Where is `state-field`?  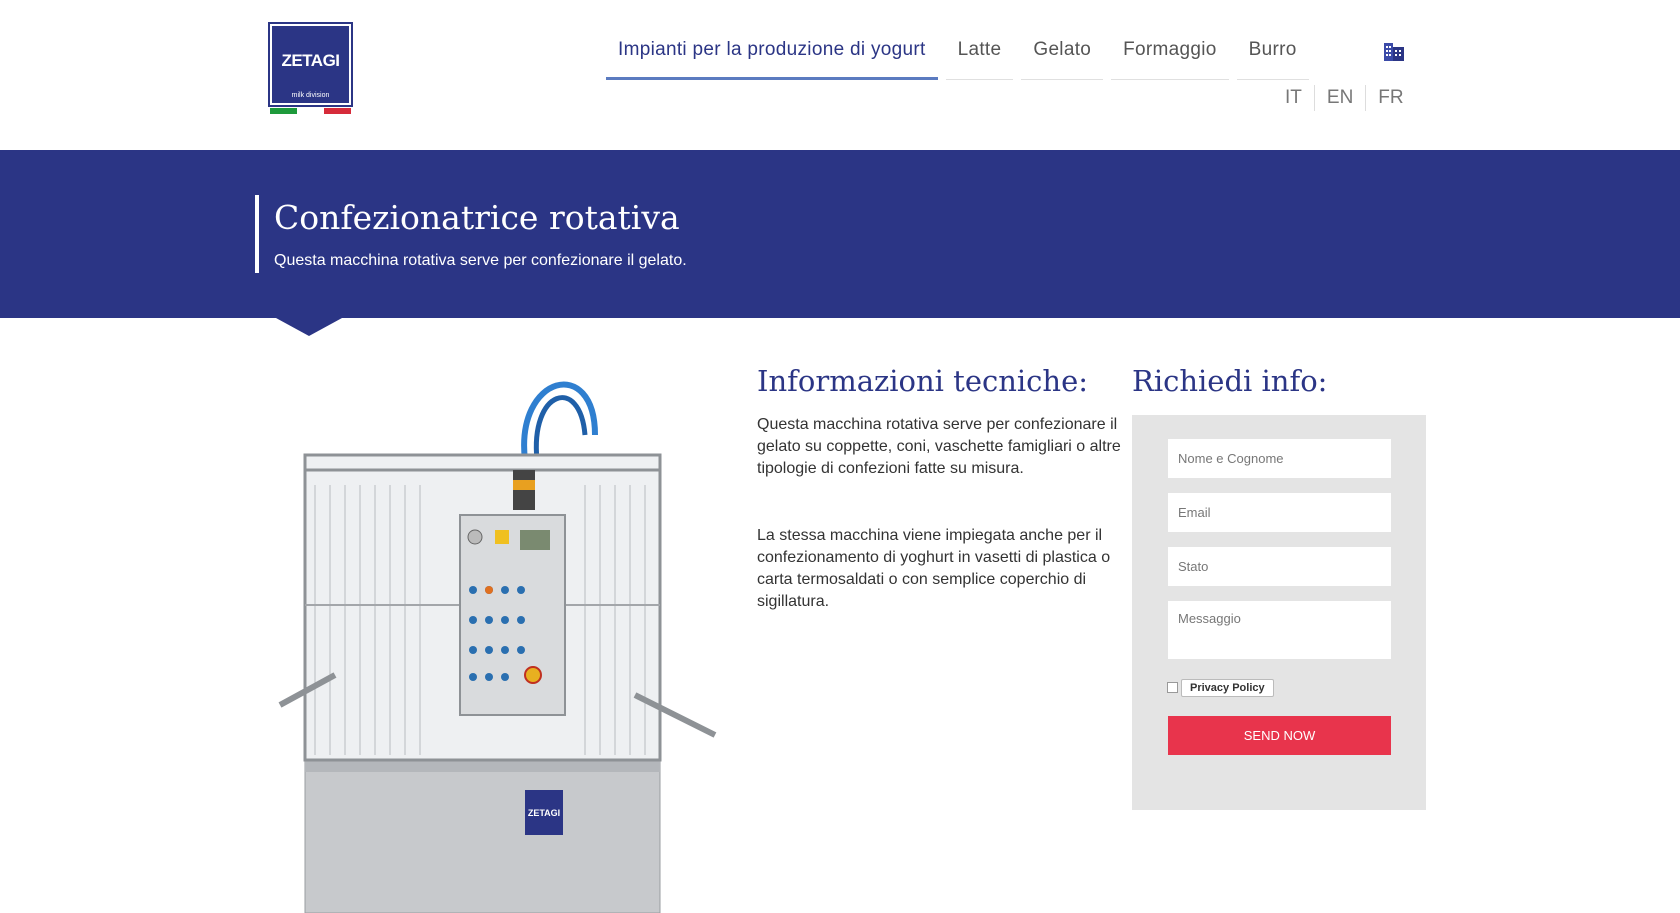
state-field is located at coordinates (1279, 566).